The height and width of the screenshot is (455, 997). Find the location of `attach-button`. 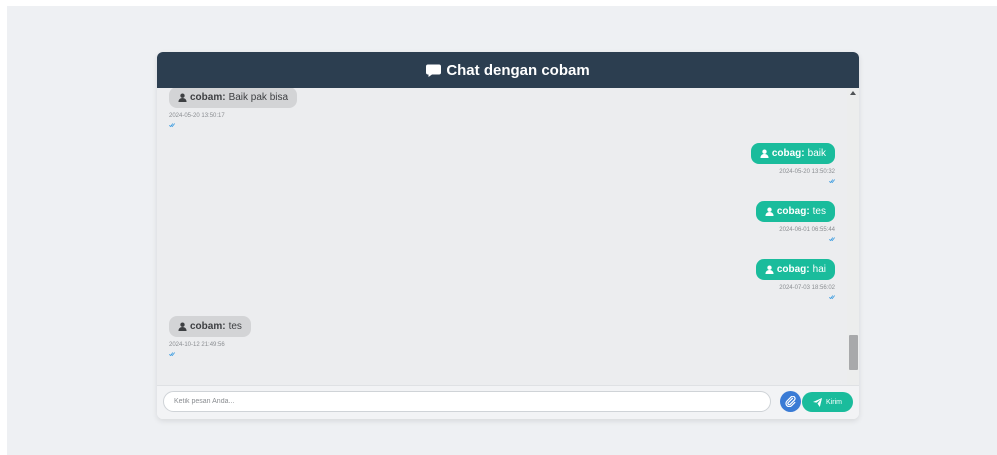

attach-button is located at coordinates (790, 401).